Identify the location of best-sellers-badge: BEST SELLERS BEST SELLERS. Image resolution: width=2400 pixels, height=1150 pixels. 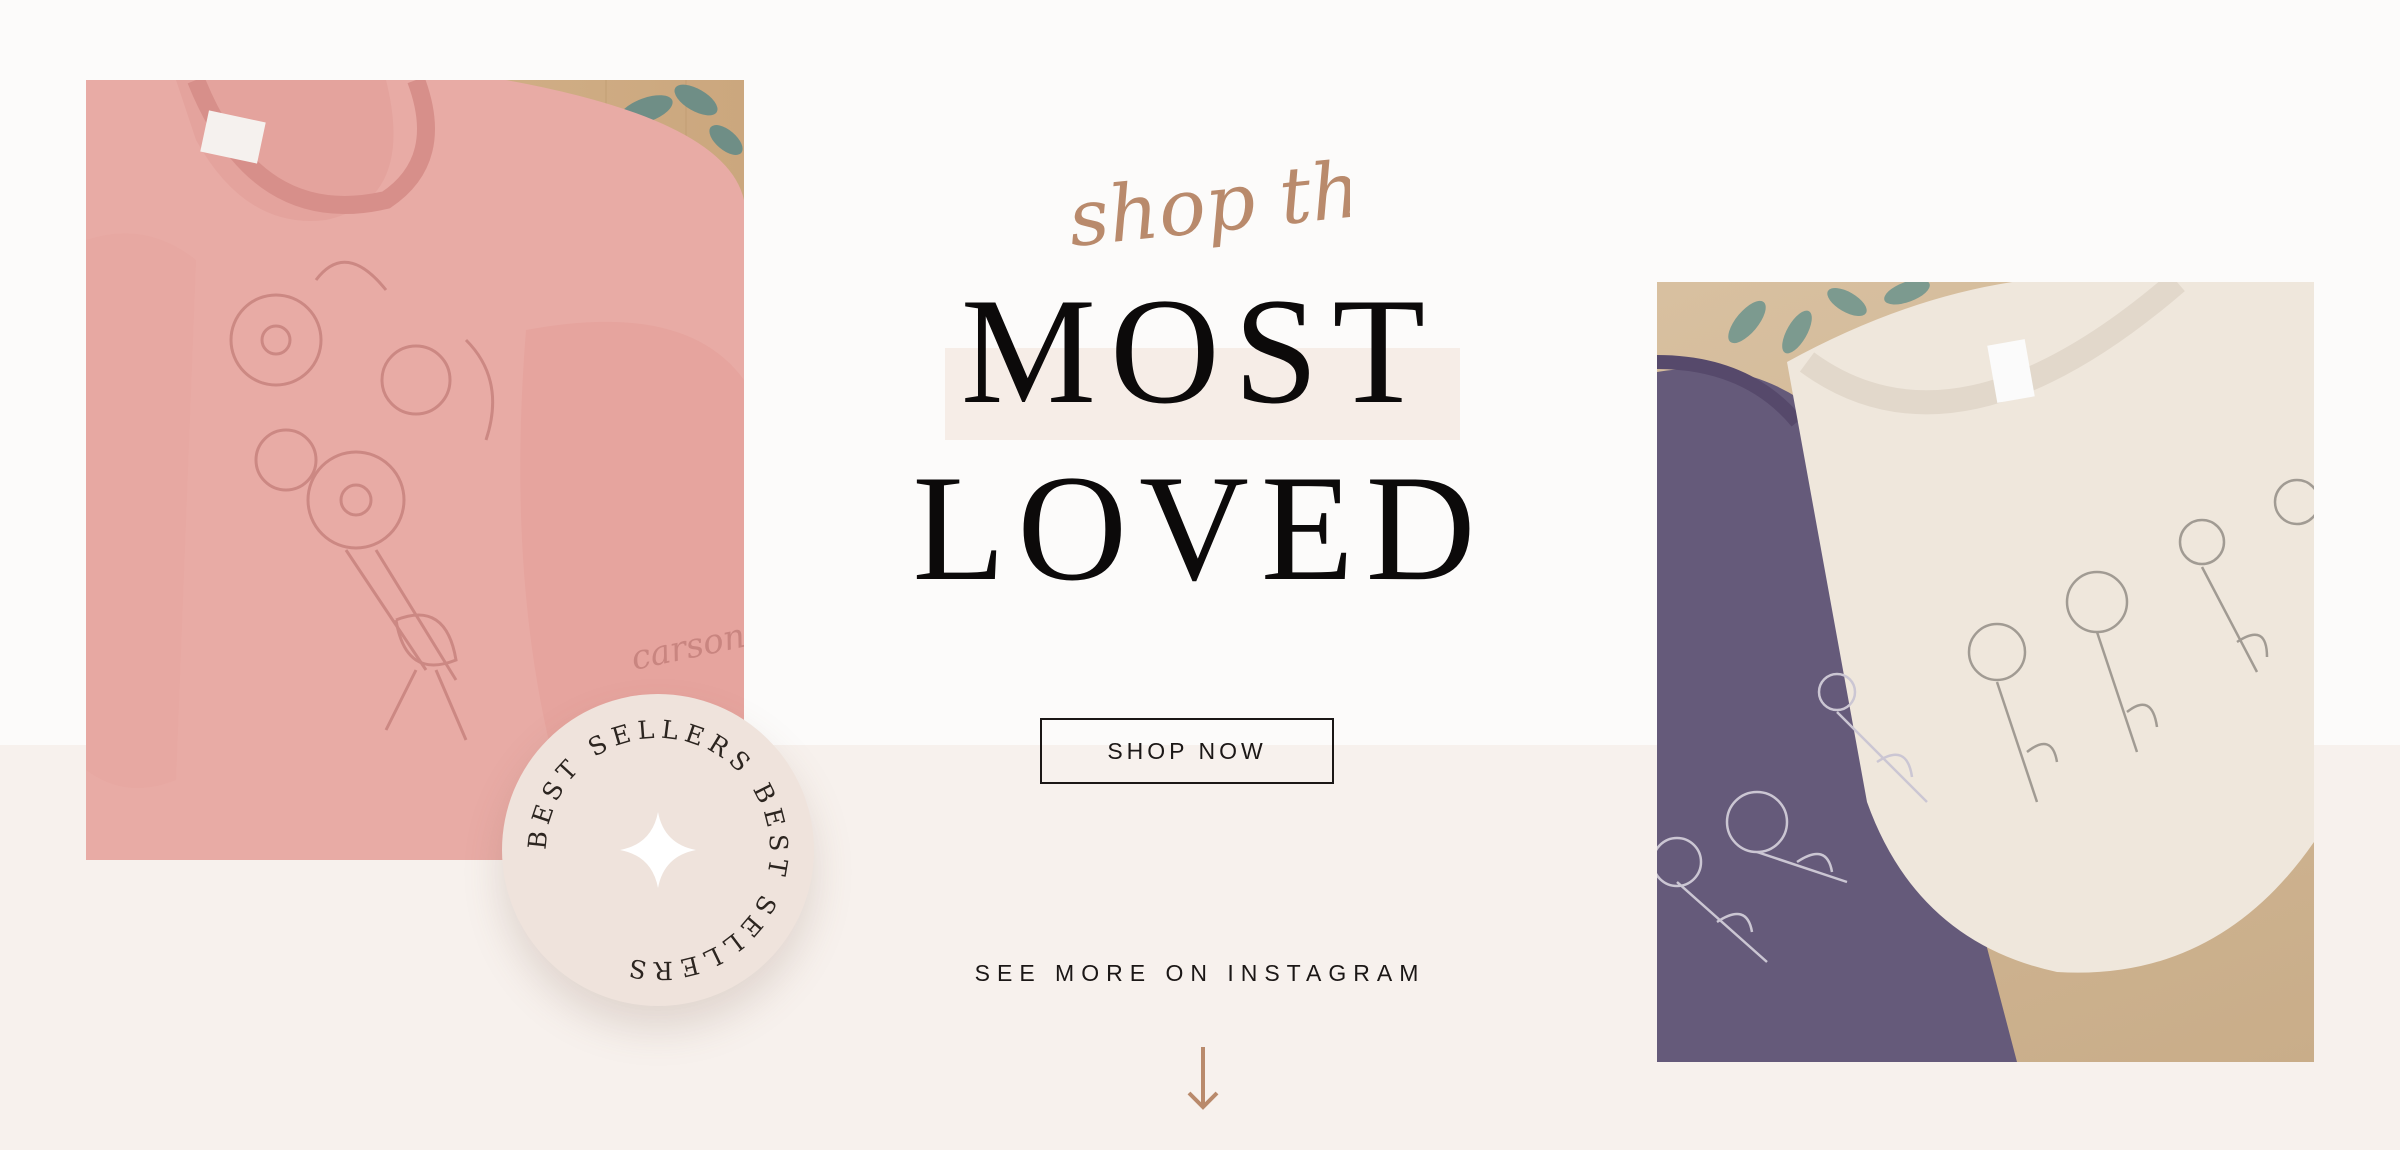
(658, 850).